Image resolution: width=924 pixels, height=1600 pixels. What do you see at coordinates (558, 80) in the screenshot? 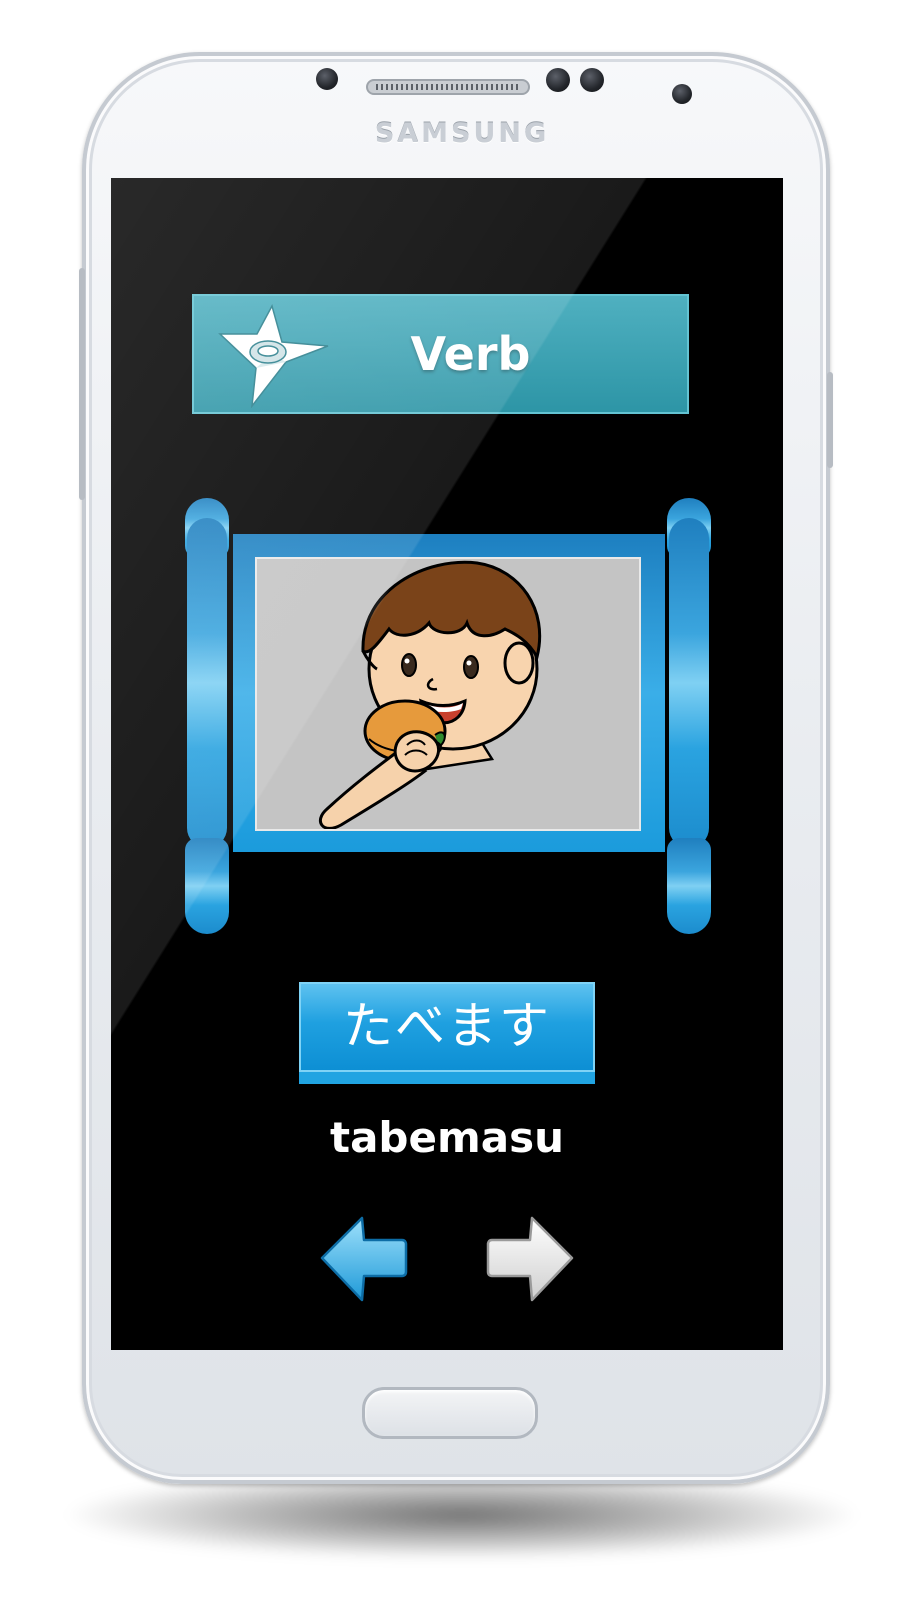
I see `light-sensor` at bounding box center [558, 80].